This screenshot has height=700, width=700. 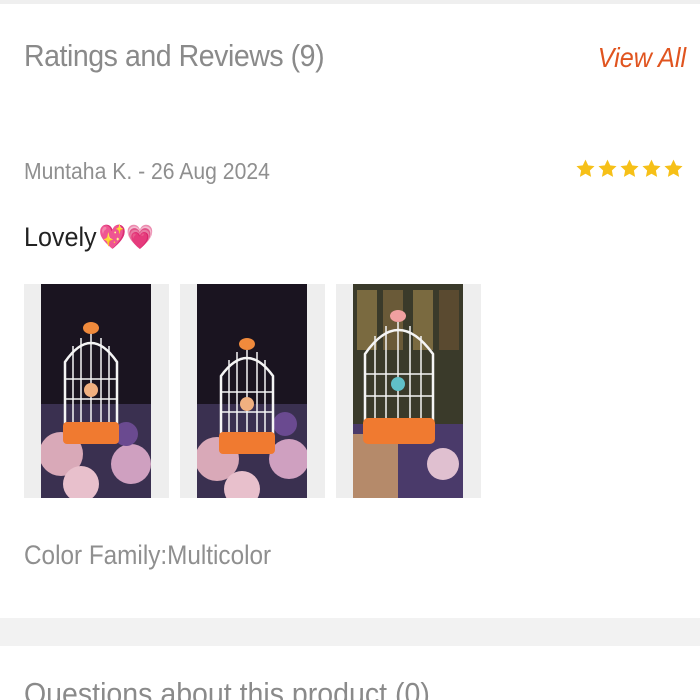 I want to click on heart-emoji: 💖💗, so click(x=126, y=237).